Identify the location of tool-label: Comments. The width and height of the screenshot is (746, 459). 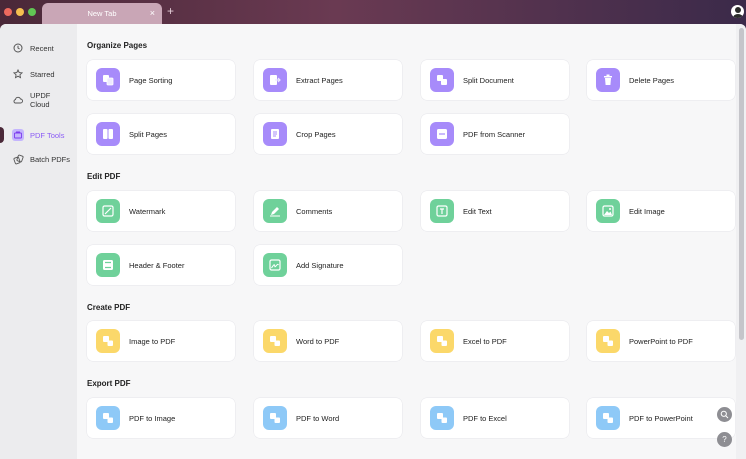
(314, 211).